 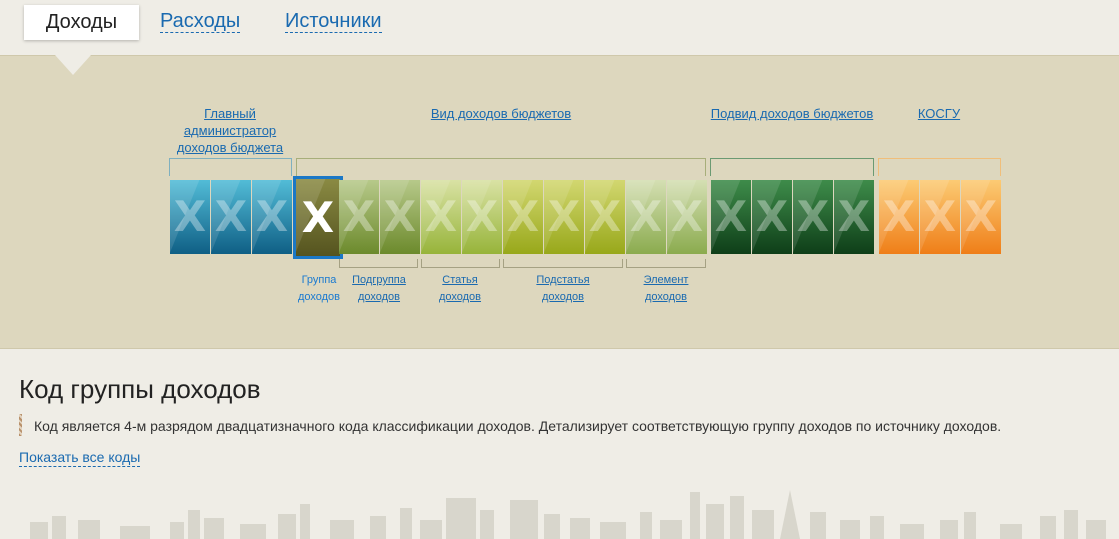 I want to click on code-cell-1: X, so click(x=190, y=217).